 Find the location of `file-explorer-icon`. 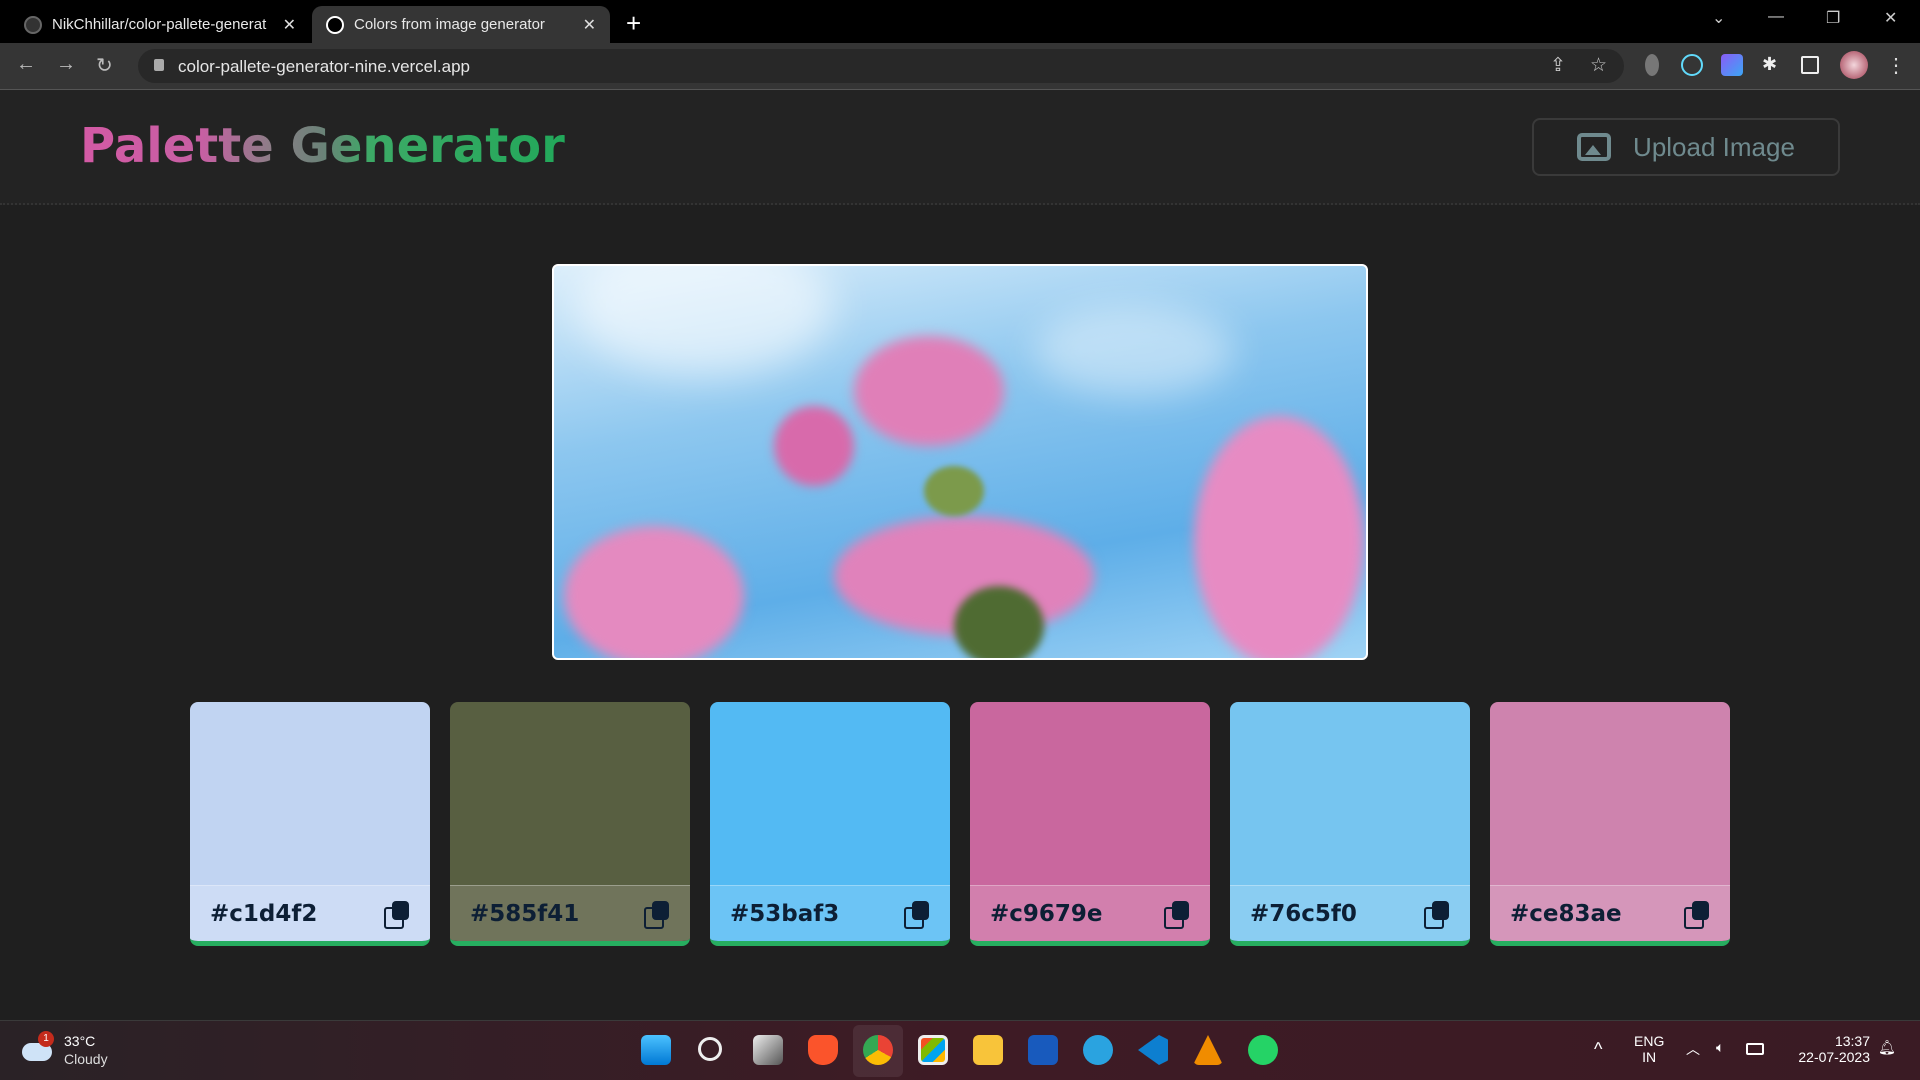

file-explorer-icon is located at coordinates (988, 1050).